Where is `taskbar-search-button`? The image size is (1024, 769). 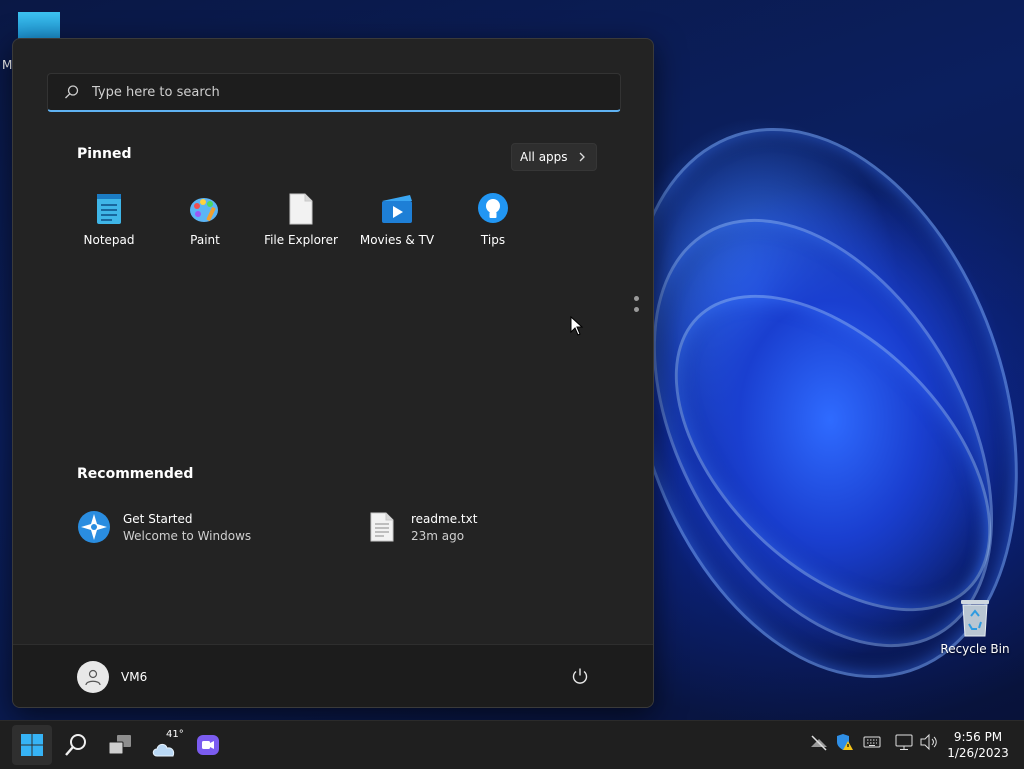 taskbar-search-button is located at coordinates (76, 745).